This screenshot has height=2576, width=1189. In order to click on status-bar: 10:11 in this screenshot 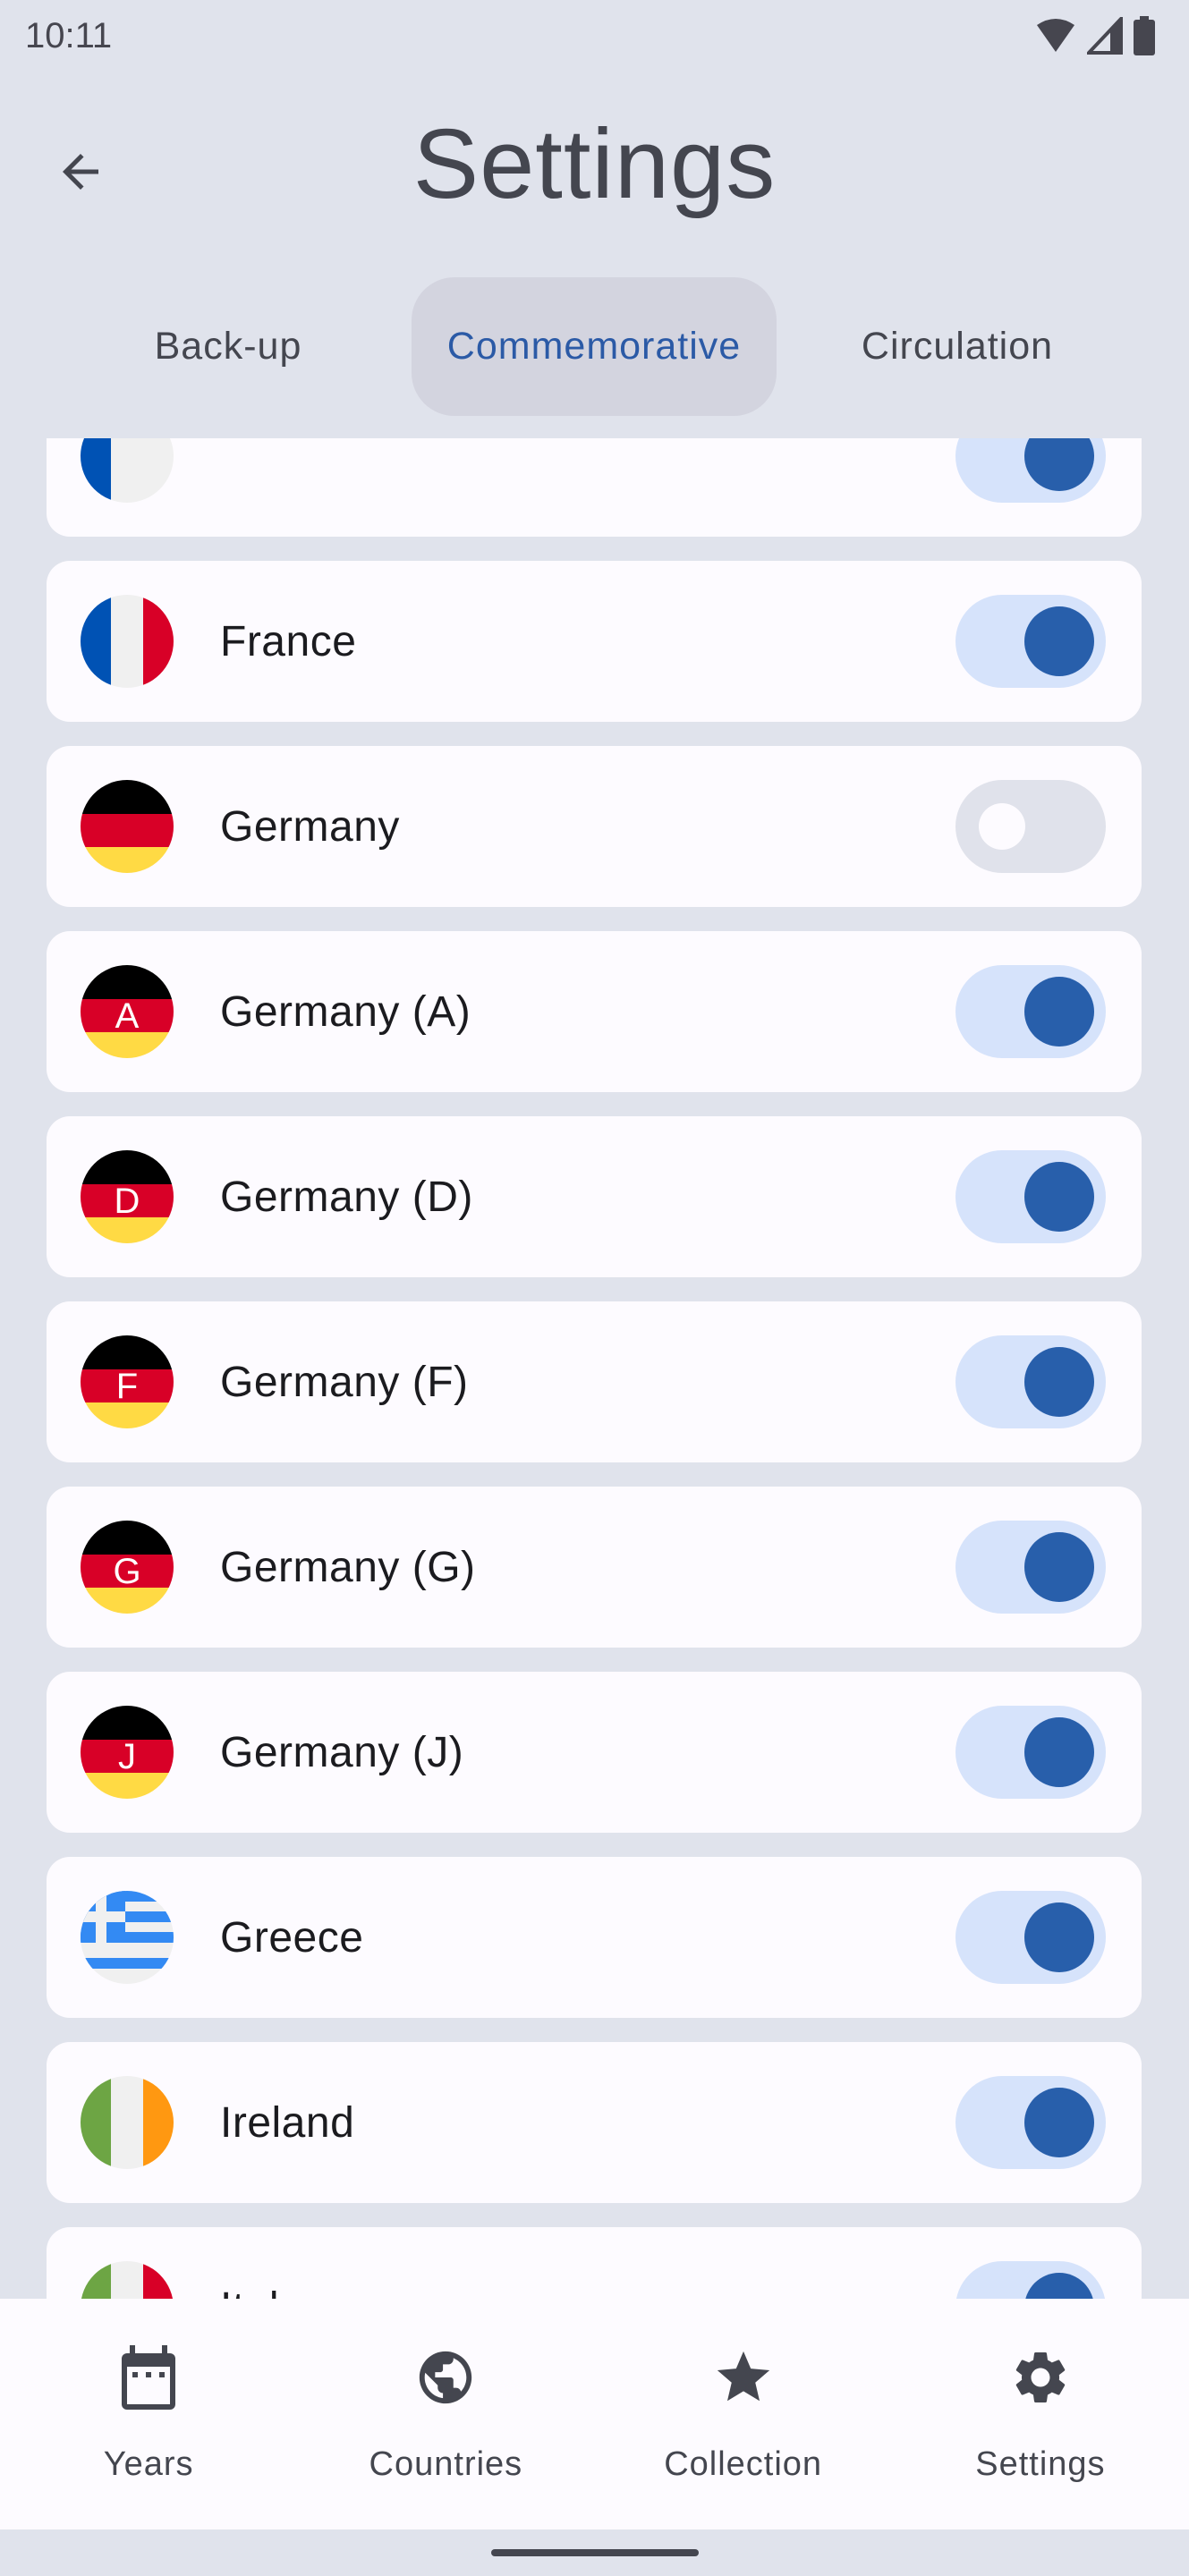, I will do `click(594, 36)`.